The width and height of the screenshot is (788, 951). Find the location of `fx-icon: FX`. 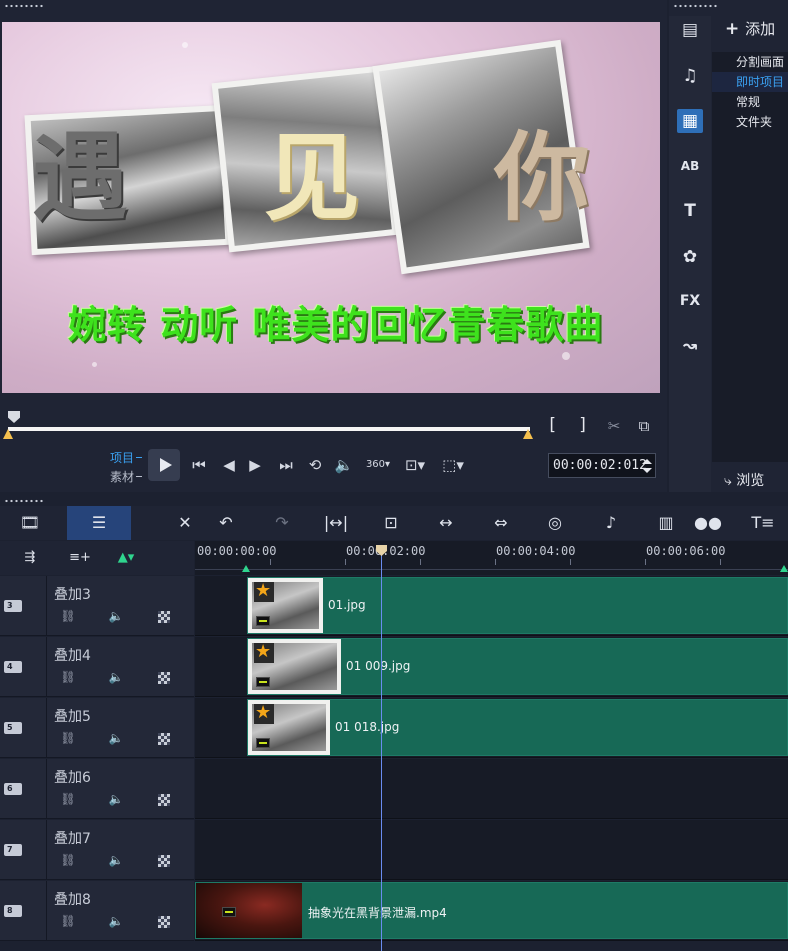

fx-icon: FX is located at coordinates (690, 301).